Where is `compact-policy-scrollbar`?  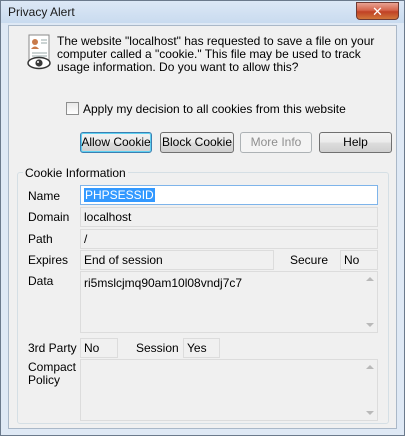 compact-policy-scrollbar is located at coordinates (369, 390).